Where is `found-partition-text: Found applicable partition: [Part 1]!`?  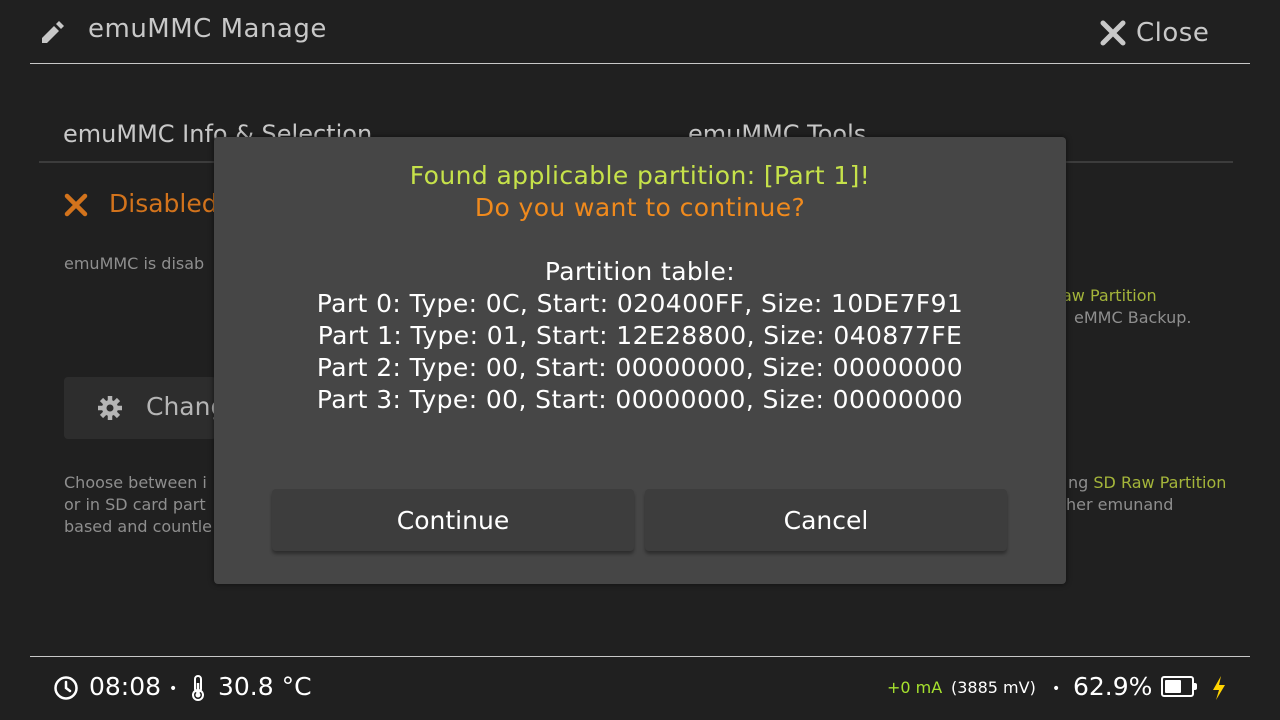 found-partition-text: Found applicable partition: [Part 1]! is located at coordinates (640, 175).